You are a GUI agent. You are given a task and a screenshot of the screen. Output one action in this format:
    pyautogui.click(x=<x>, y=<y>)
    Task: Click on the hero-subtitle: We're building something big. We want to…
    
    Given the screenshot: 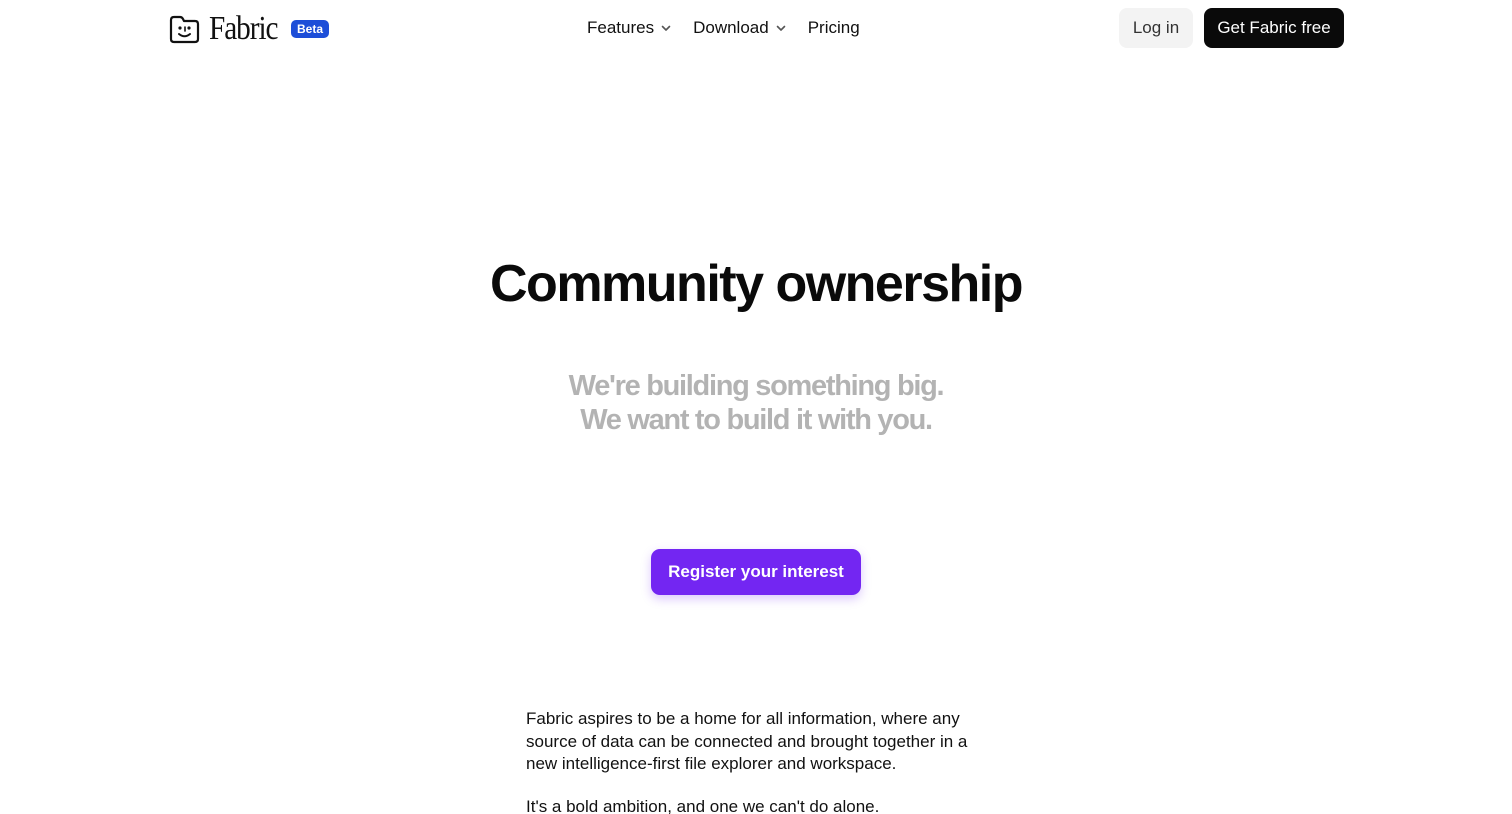 What is the action you would take?
    pyautogui.click(x=756, y=403)
    